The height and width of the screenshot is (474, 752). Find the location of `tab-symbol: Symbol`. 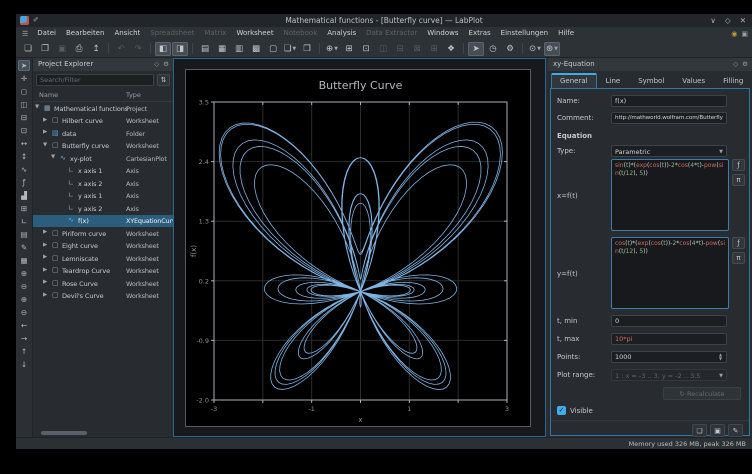

tab-symbol: Symbol is located at coordinates (651, 81).